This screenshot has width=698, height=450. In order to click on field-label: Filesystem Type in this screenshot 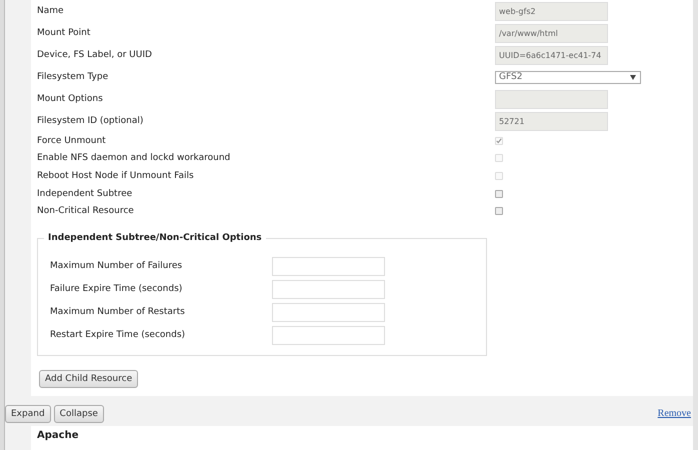, I will do `click(73, 77)`.